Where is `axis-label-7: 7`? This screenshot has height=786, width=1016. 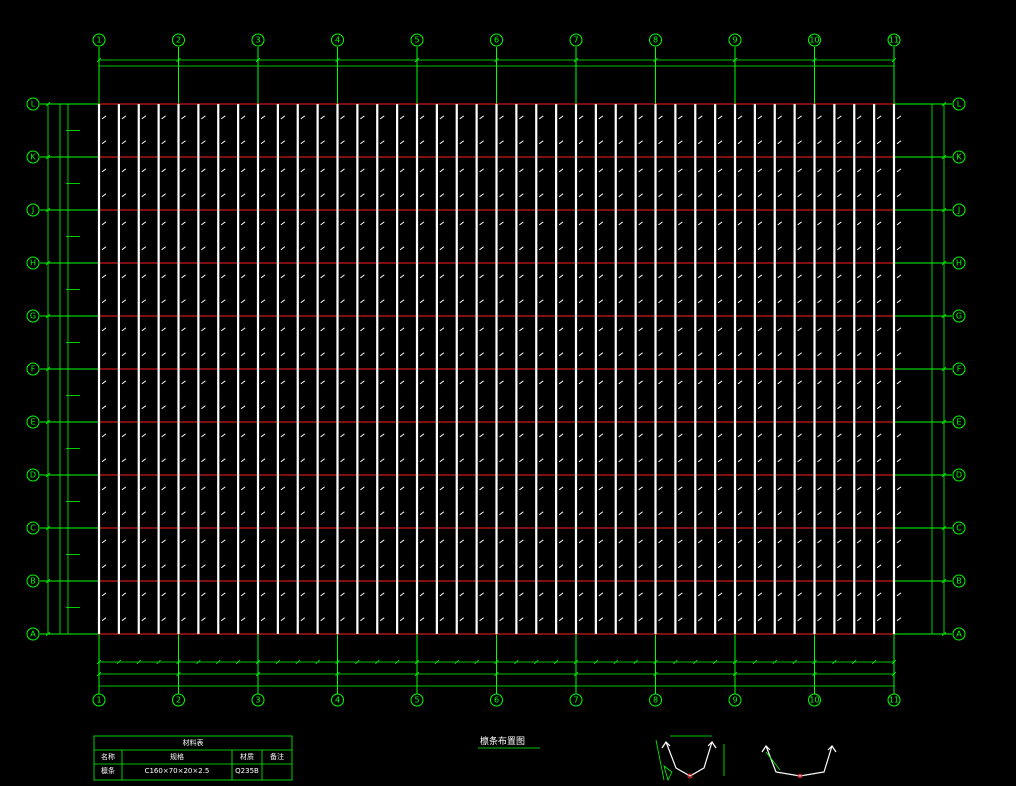 axis-label-7: 7 is located at coordinates (575, 40).